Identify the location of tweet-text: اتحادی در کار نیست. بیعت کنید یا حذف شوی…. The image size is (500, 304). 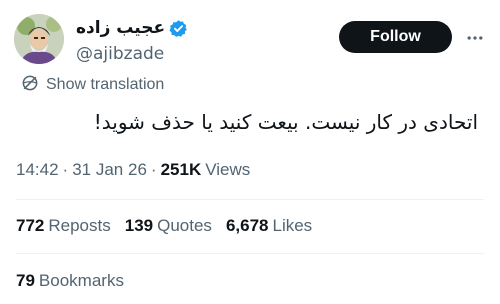
(285, 122).